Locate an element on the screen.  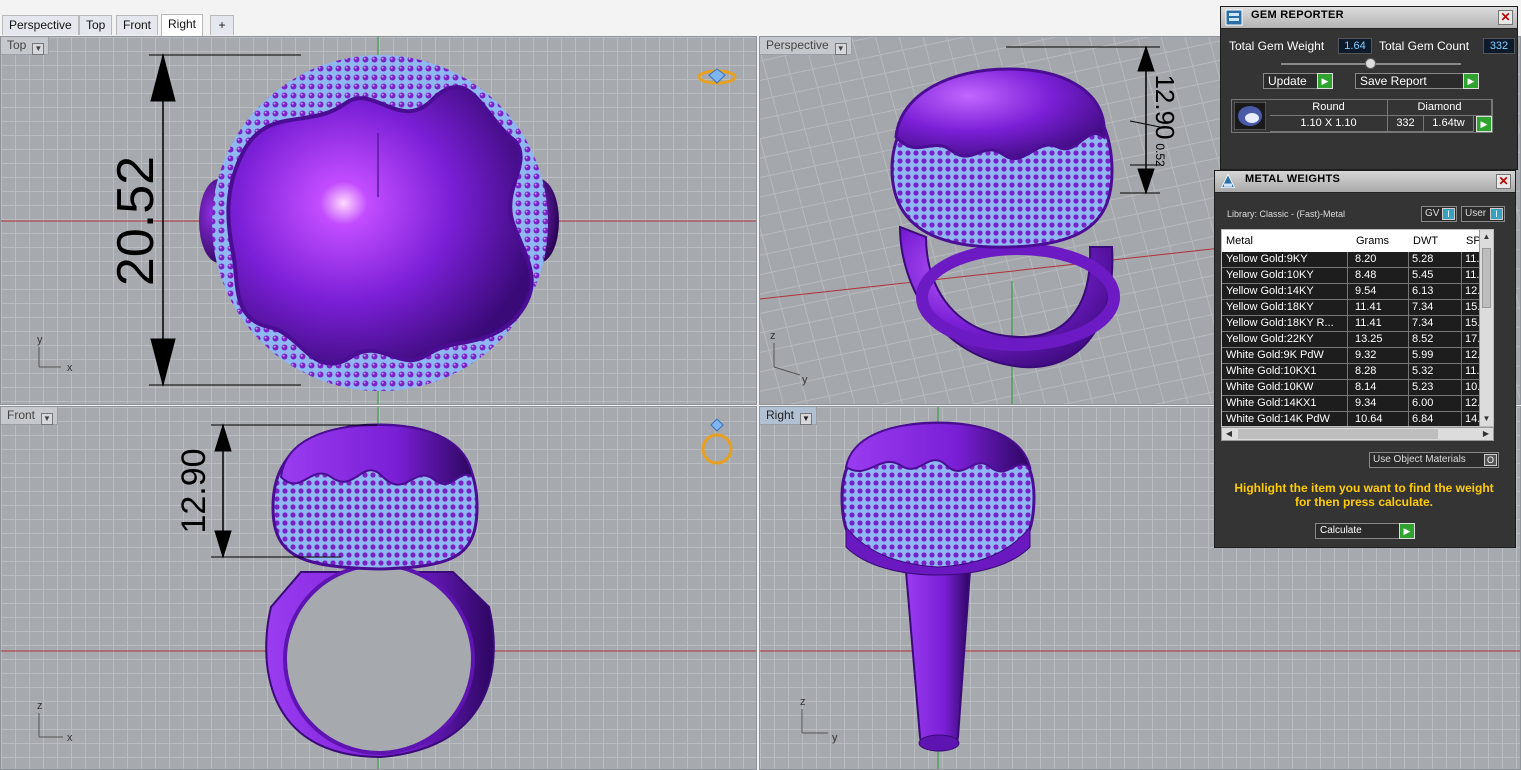
metal-row: Yellow Gold:10KY8.485.4511.45 is located at coordinates (1357, 276).